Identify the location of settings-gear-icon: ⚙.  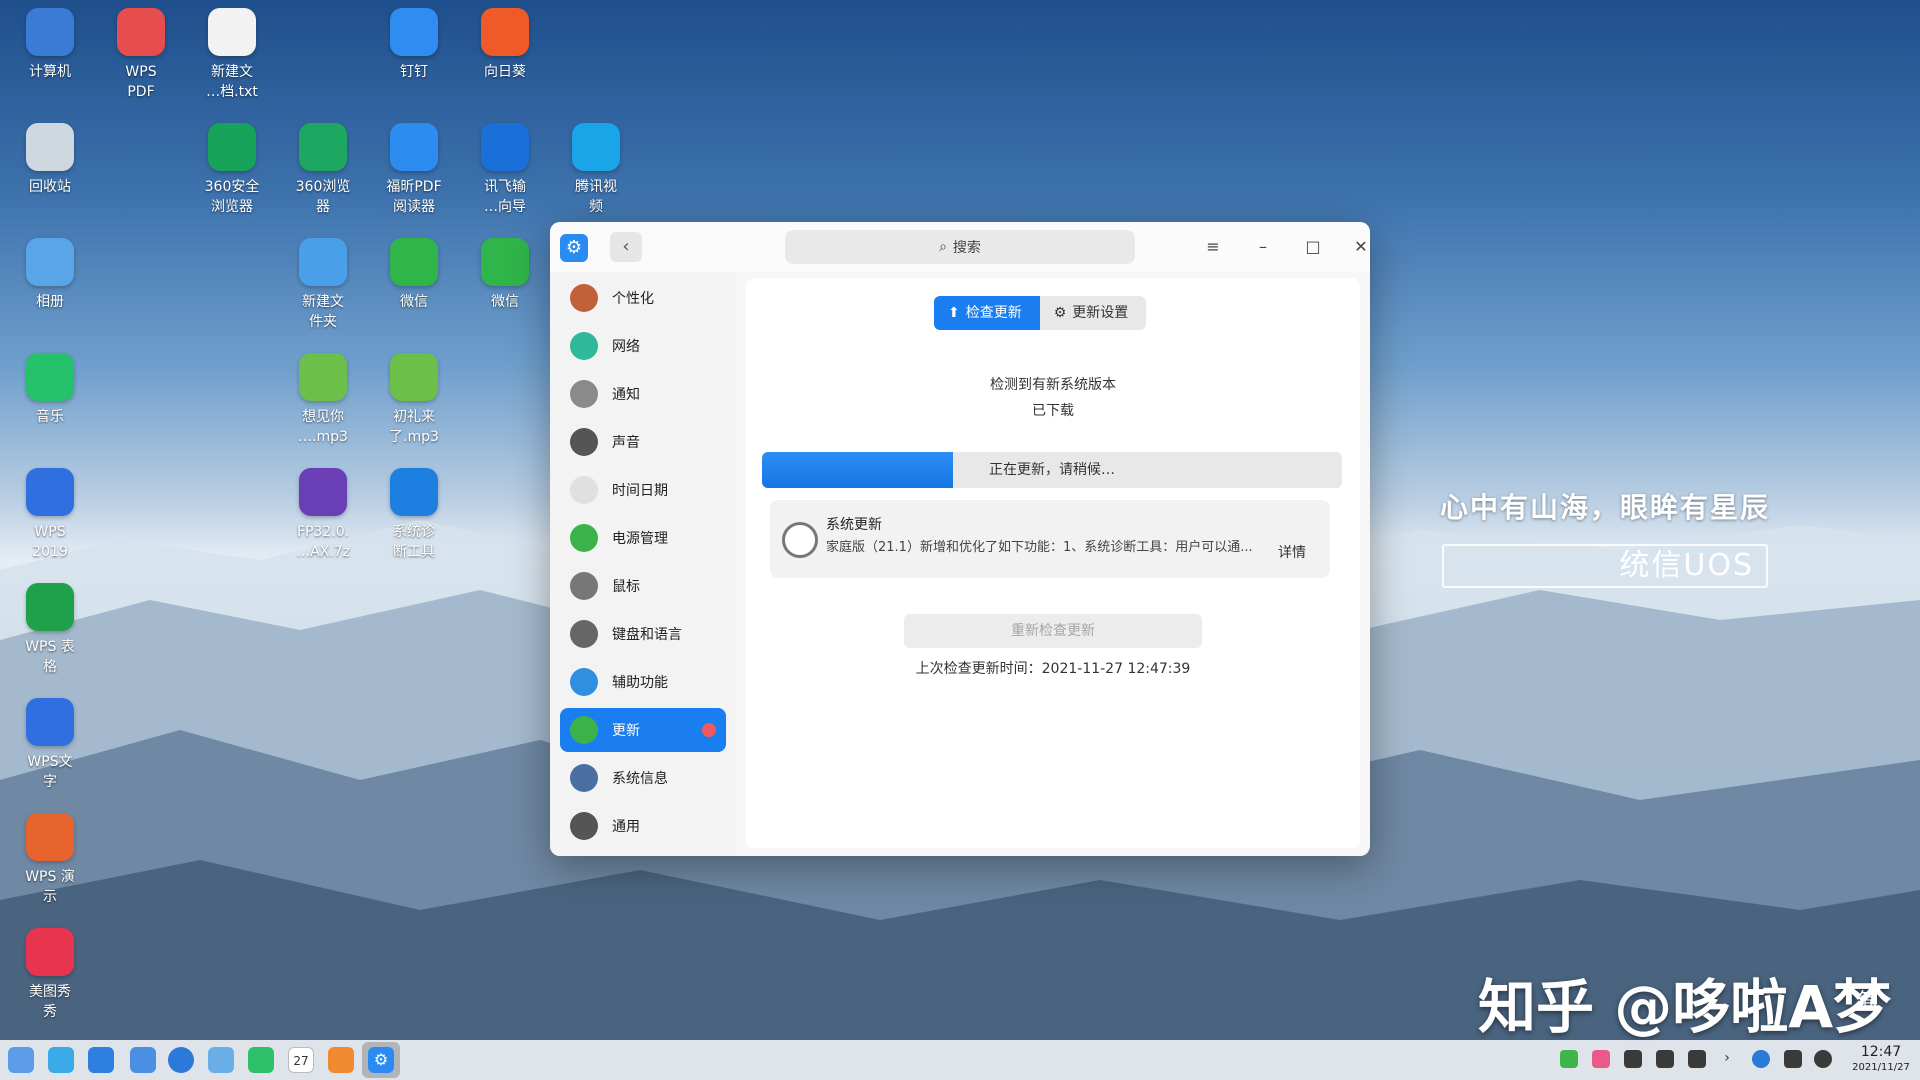
(574, 248).